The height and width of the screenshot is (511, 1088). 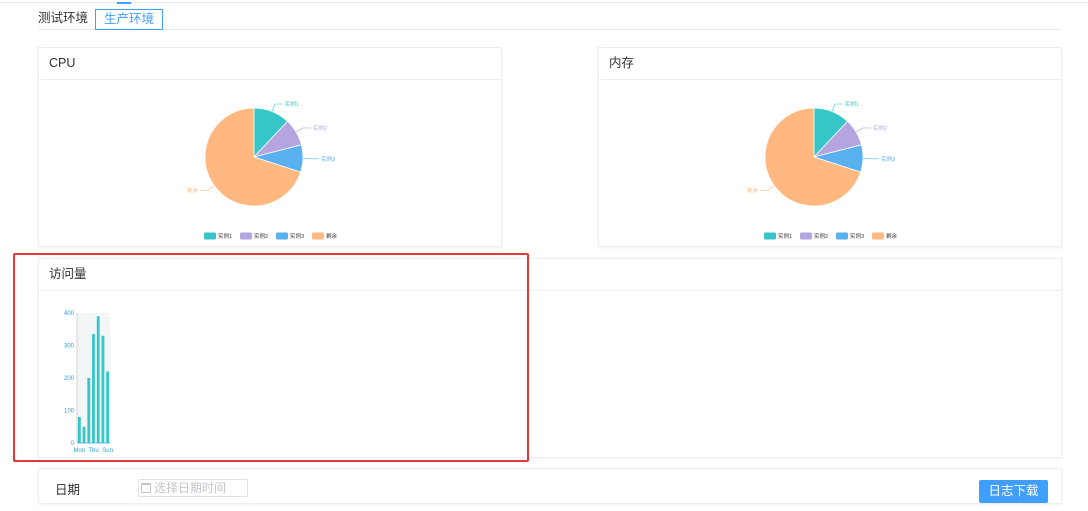 I want to click on log-download-button: 日志下载, so click(x=1013, y=491).